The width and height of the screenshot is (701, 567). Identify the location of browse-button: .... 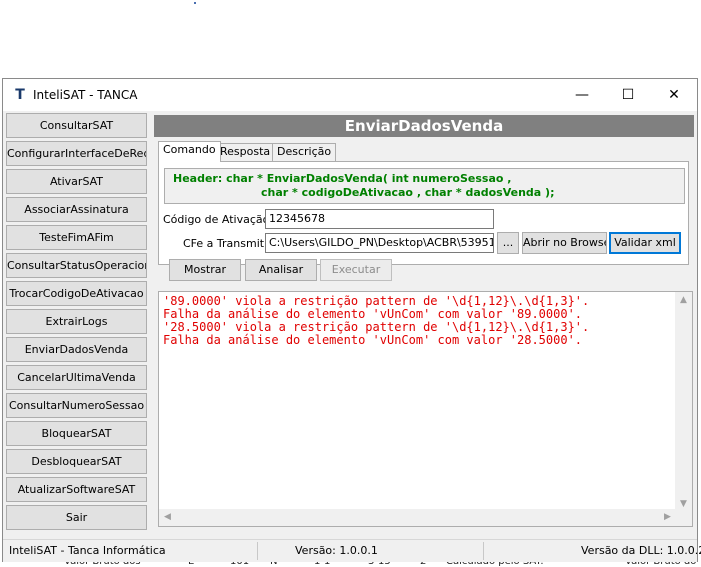
(508, 243).